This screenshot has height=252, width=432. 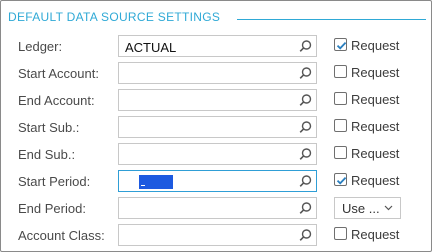 I want to click on end-account-request-label: Request, so click(x=375, y=99).